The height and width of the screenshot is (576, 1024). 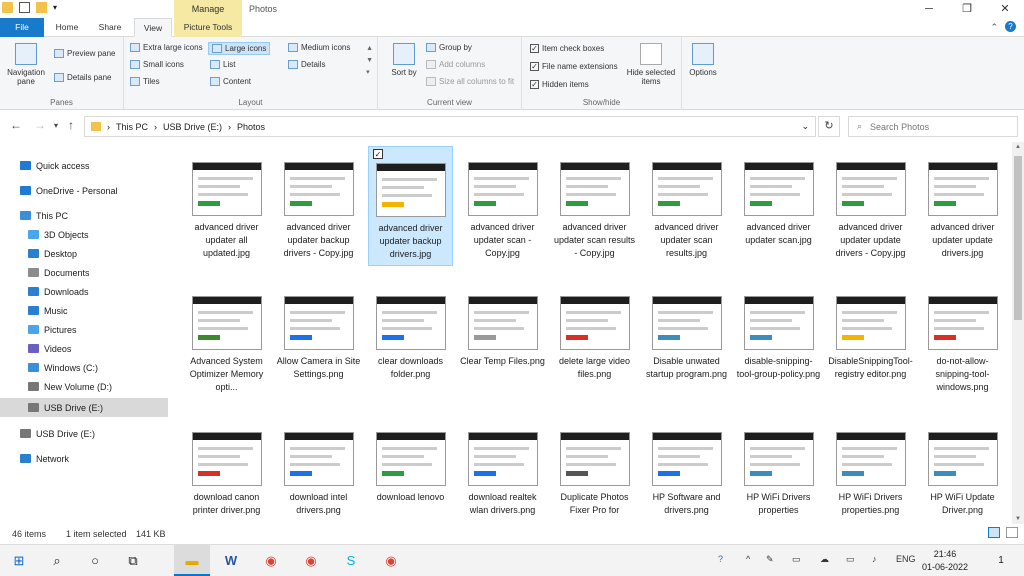 What do you see at coordinates (703, 60) in the screenshot?
I see `options-button: Options` at bounding box center [703, 60].